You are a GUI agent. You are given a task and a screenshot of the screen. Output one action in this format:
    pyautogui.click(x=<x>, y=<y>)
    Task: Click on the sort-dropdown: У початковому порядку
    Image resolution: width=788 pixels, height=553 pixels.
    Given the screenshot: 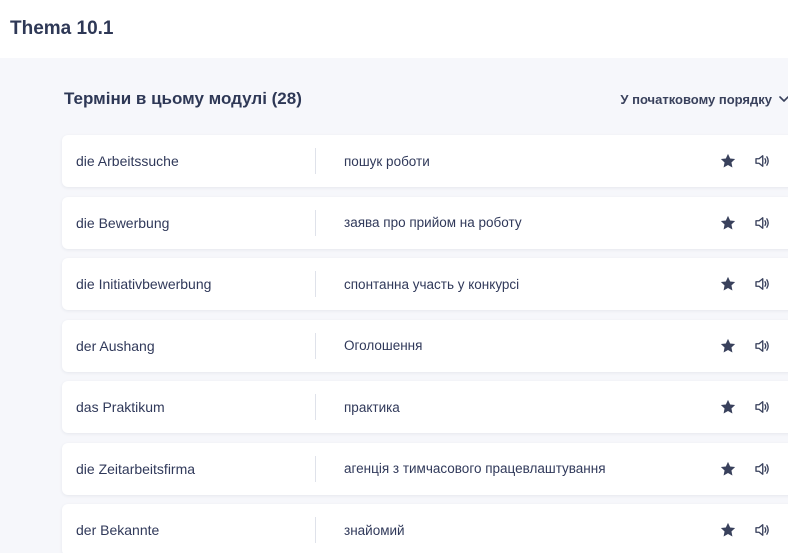 What is the action you would take?
    pyautogui.click(x=704, y=99)
    